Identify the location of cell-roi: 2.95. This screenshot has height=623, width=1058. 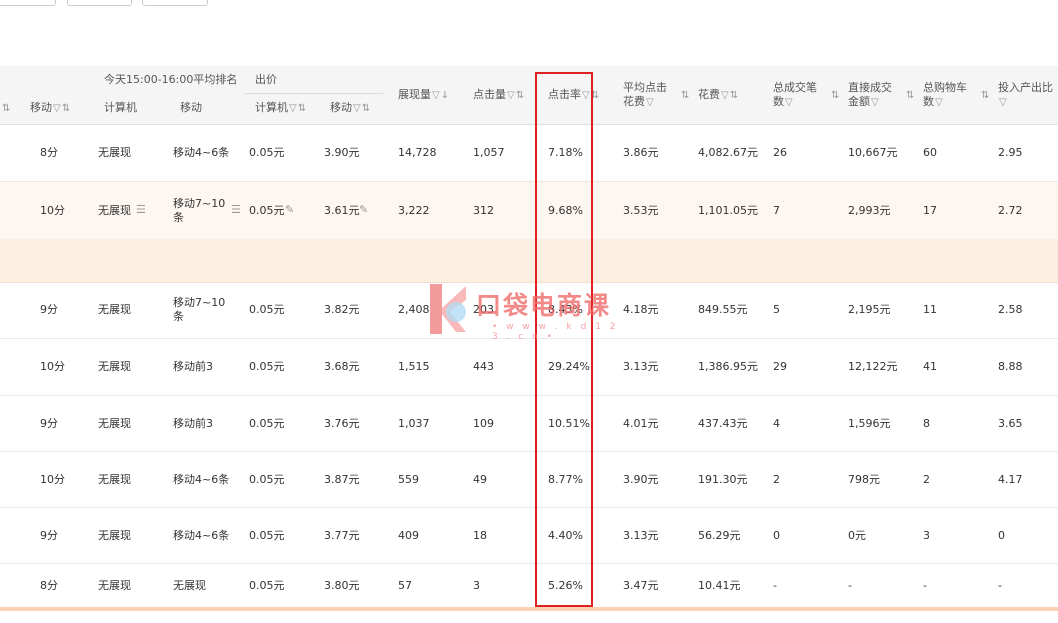
(1010, 152).